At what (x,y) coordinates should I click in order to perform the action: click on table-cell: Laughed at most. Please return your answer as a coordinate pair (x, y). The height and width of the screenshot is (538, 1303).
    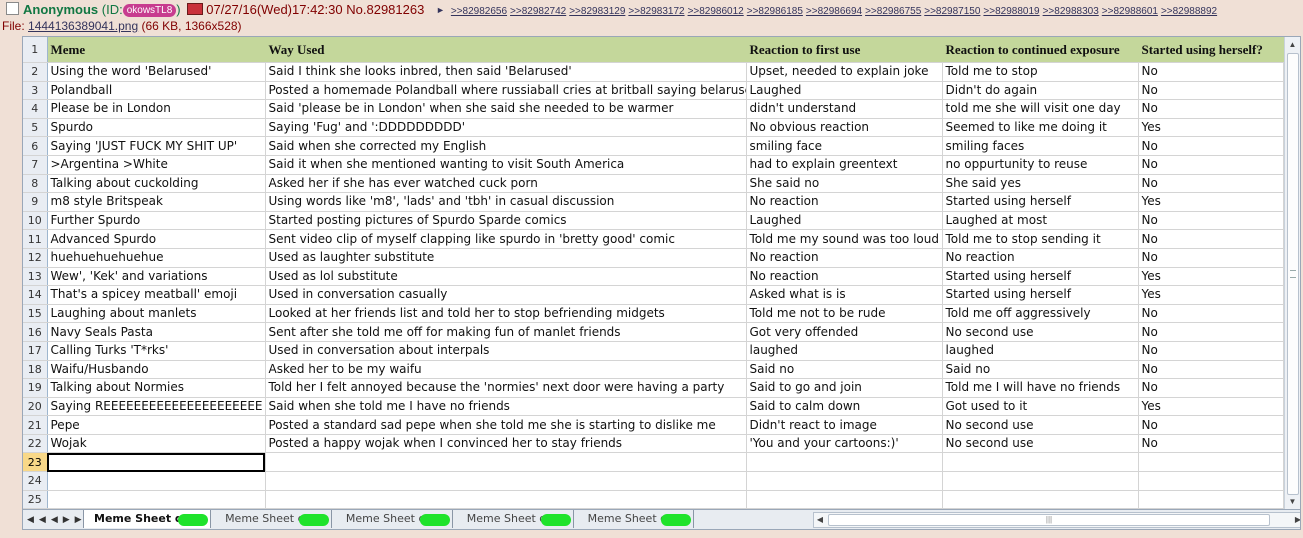
    Looking at the image, I should click on (1040, 221).